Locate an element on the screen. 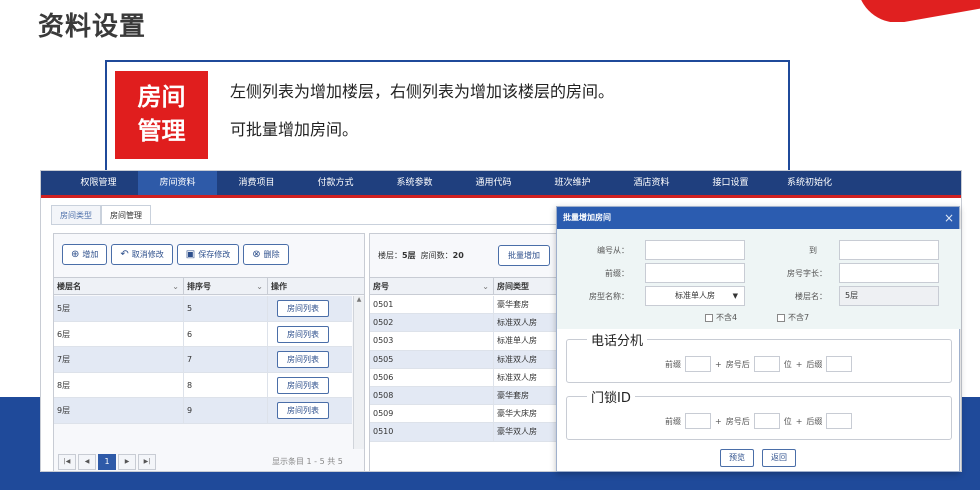 This screenshot has height=490, width=980. chevron-down-icon: ⌄ is located at coordinates (175, 286).